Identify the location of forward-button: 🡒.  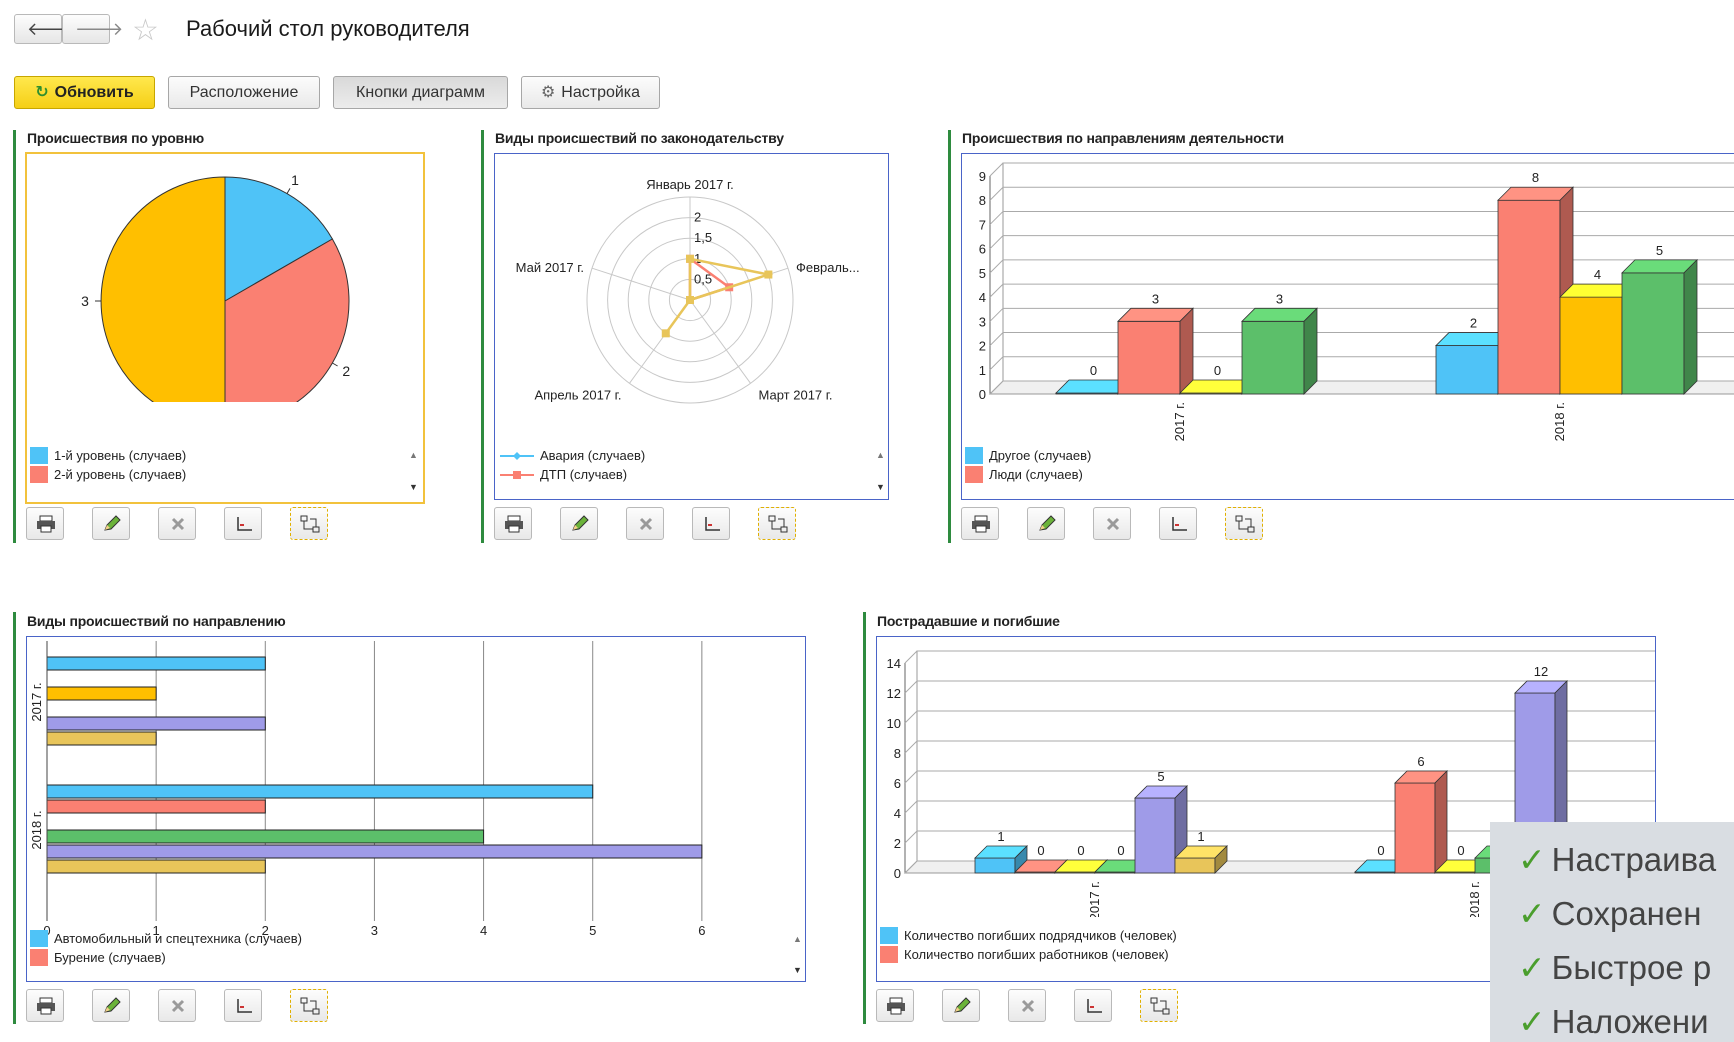
(92, 29).